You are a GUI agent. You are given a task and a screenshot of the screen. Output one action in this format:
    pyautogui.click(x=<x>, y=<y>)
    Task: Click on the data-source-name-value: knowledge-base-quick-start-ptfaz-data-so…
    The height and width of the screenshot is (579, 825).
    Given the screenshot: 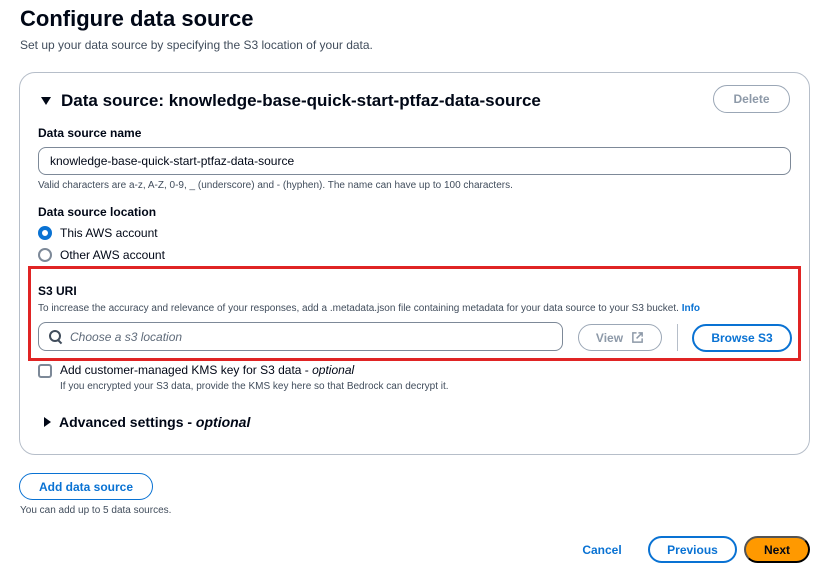 What is the action you would take?
    pyautogui.click(x=172, y=161)
    